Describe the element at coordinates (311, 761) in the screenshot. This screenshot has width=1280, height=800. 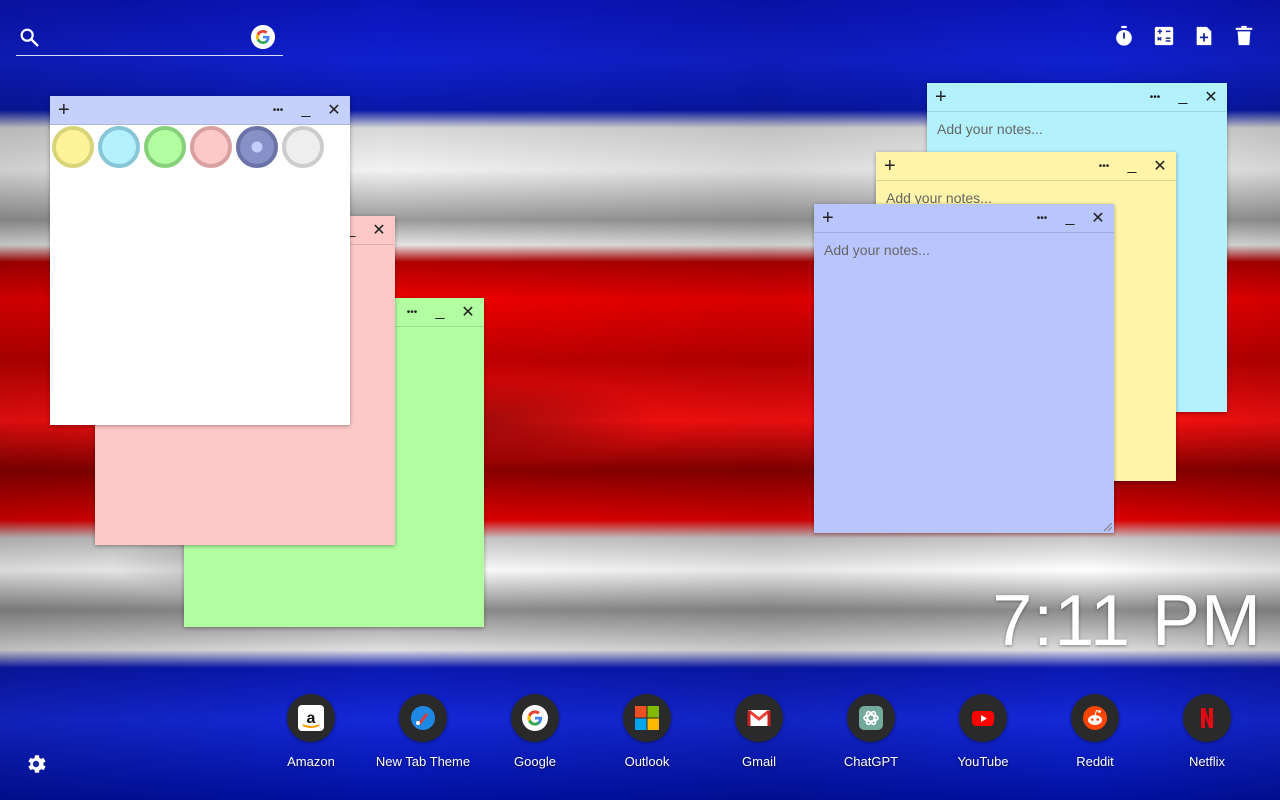
I see `shortcut-label: Amazon` at that location.